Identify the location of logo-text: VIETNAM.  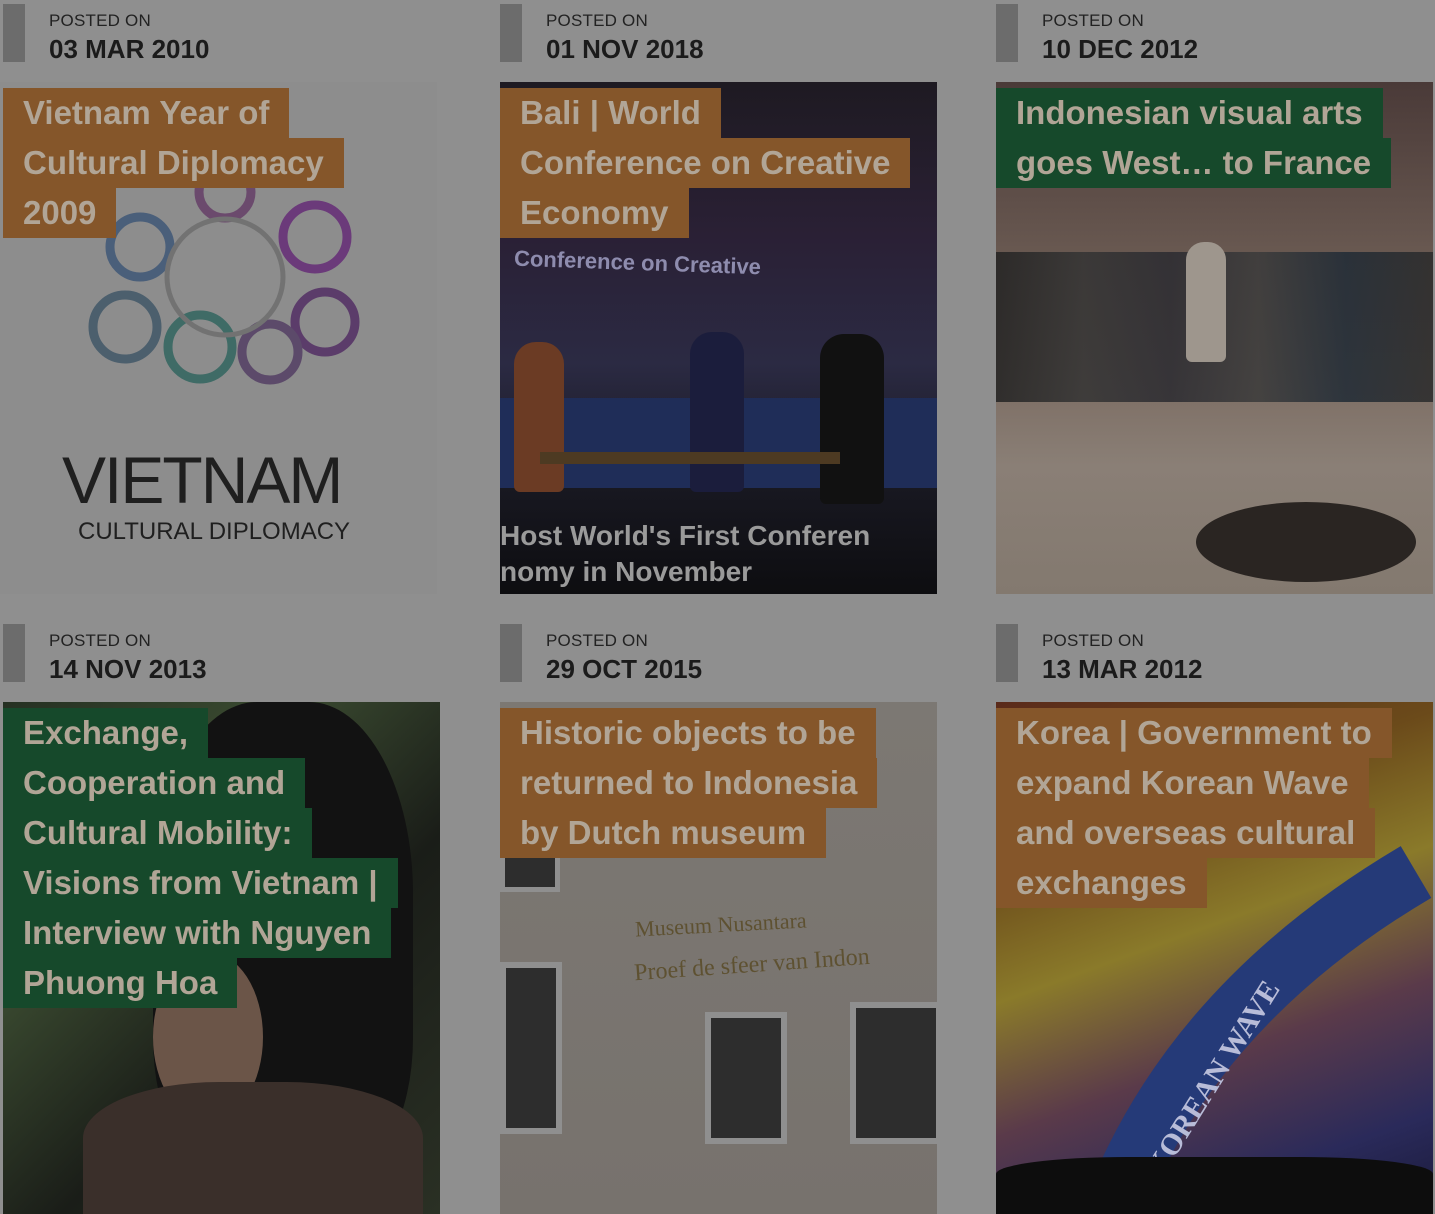
(202, 480).